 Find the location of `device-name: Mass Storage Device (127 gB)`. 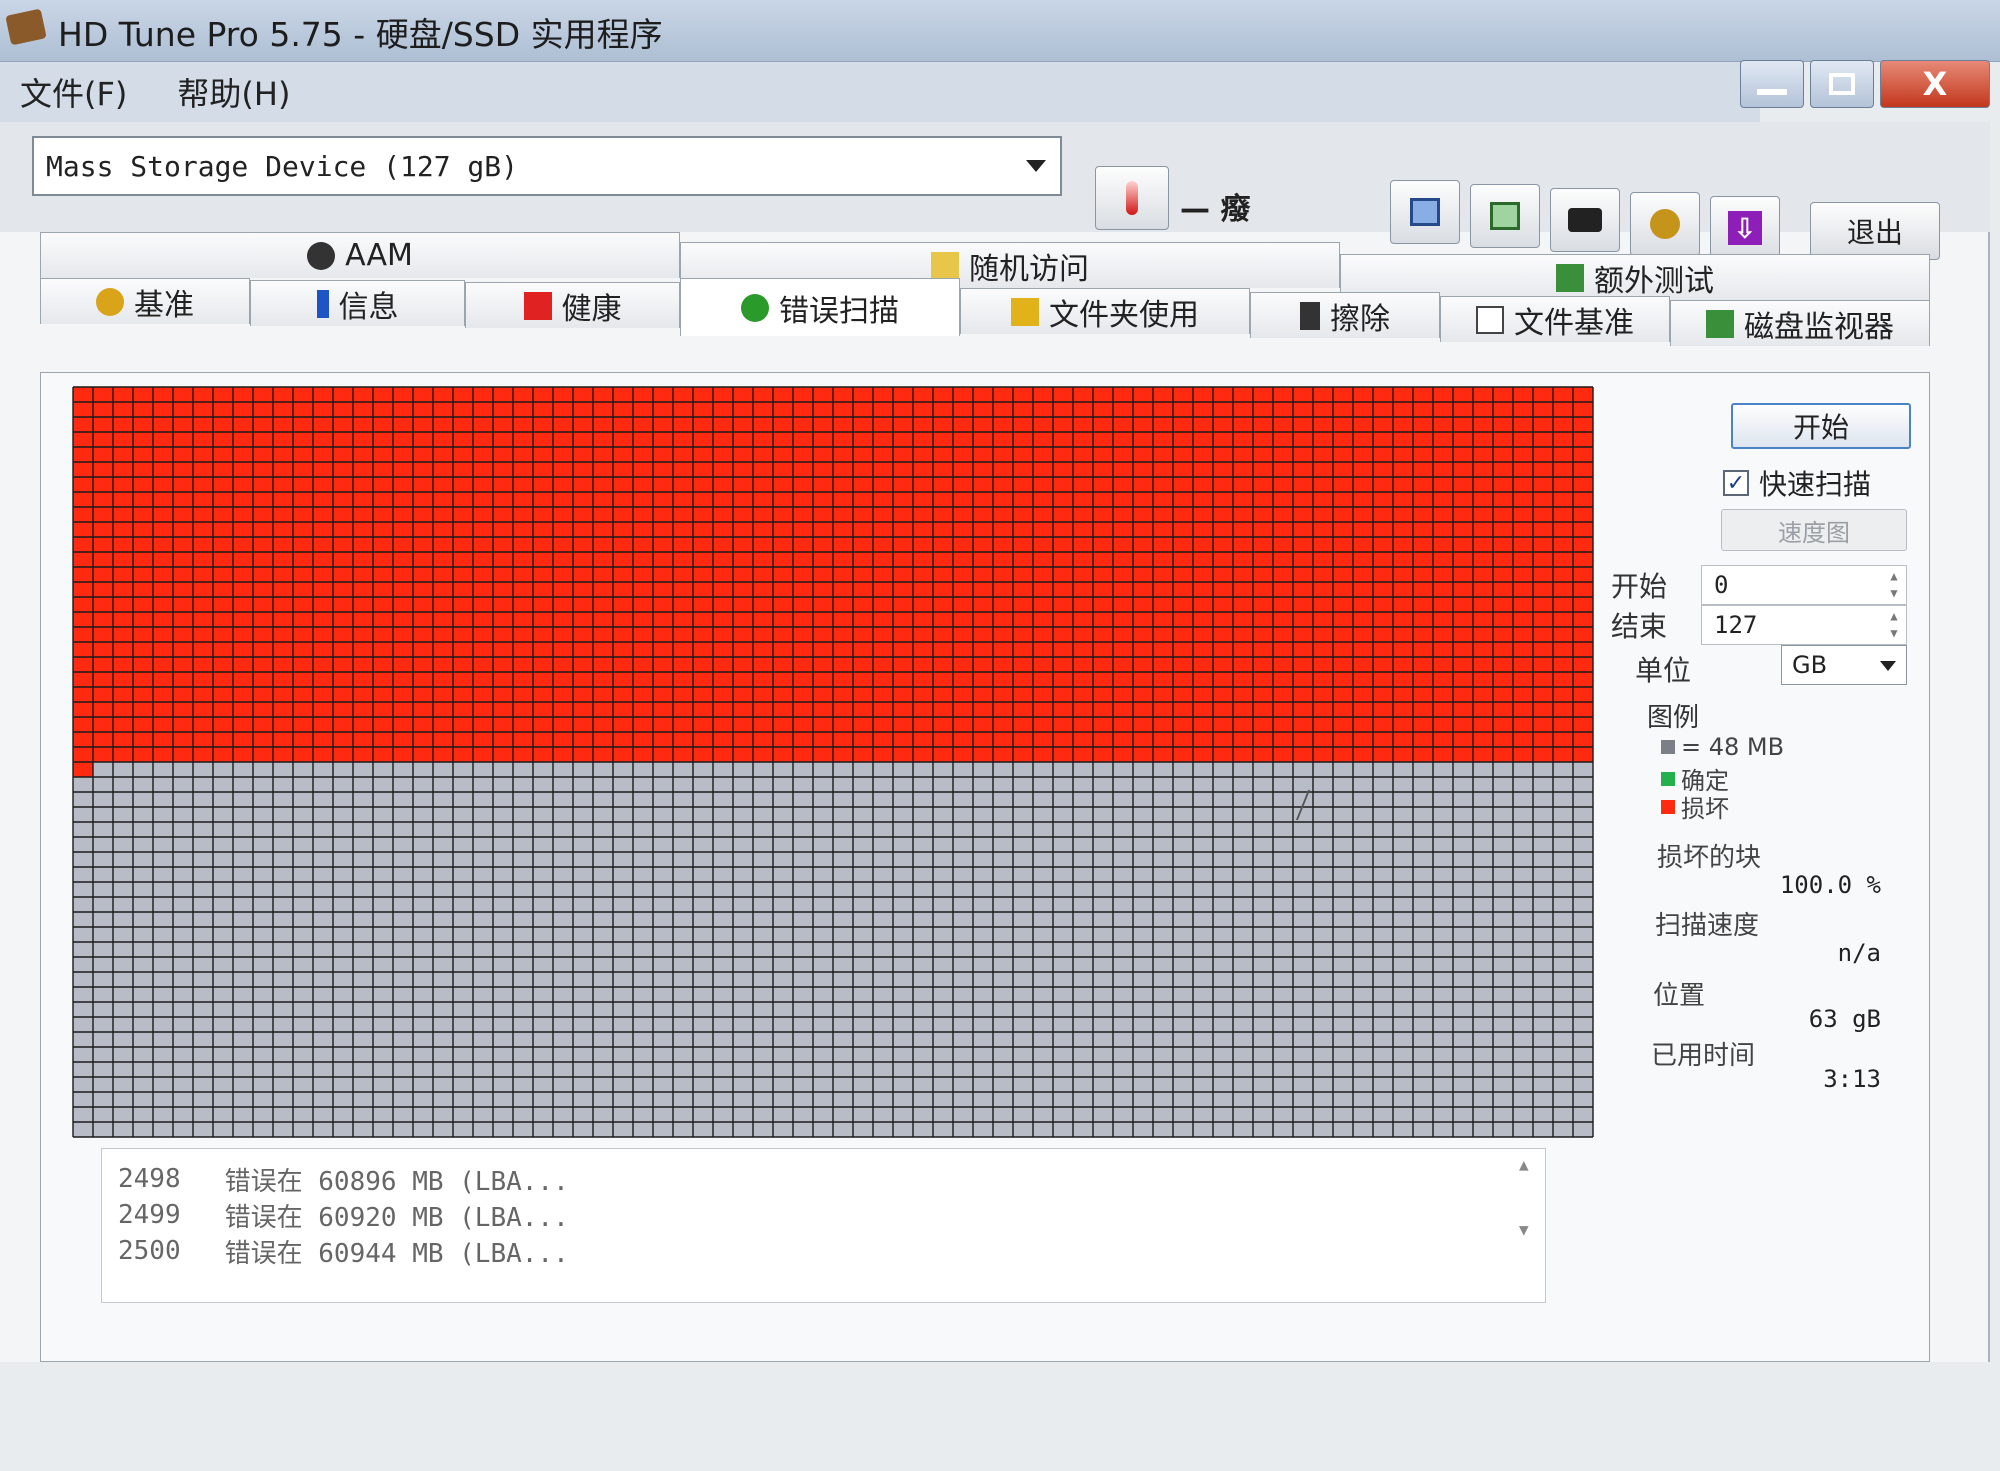

device-name: Mass Storage Device (127 gB) is located at coordinates (282, 166).